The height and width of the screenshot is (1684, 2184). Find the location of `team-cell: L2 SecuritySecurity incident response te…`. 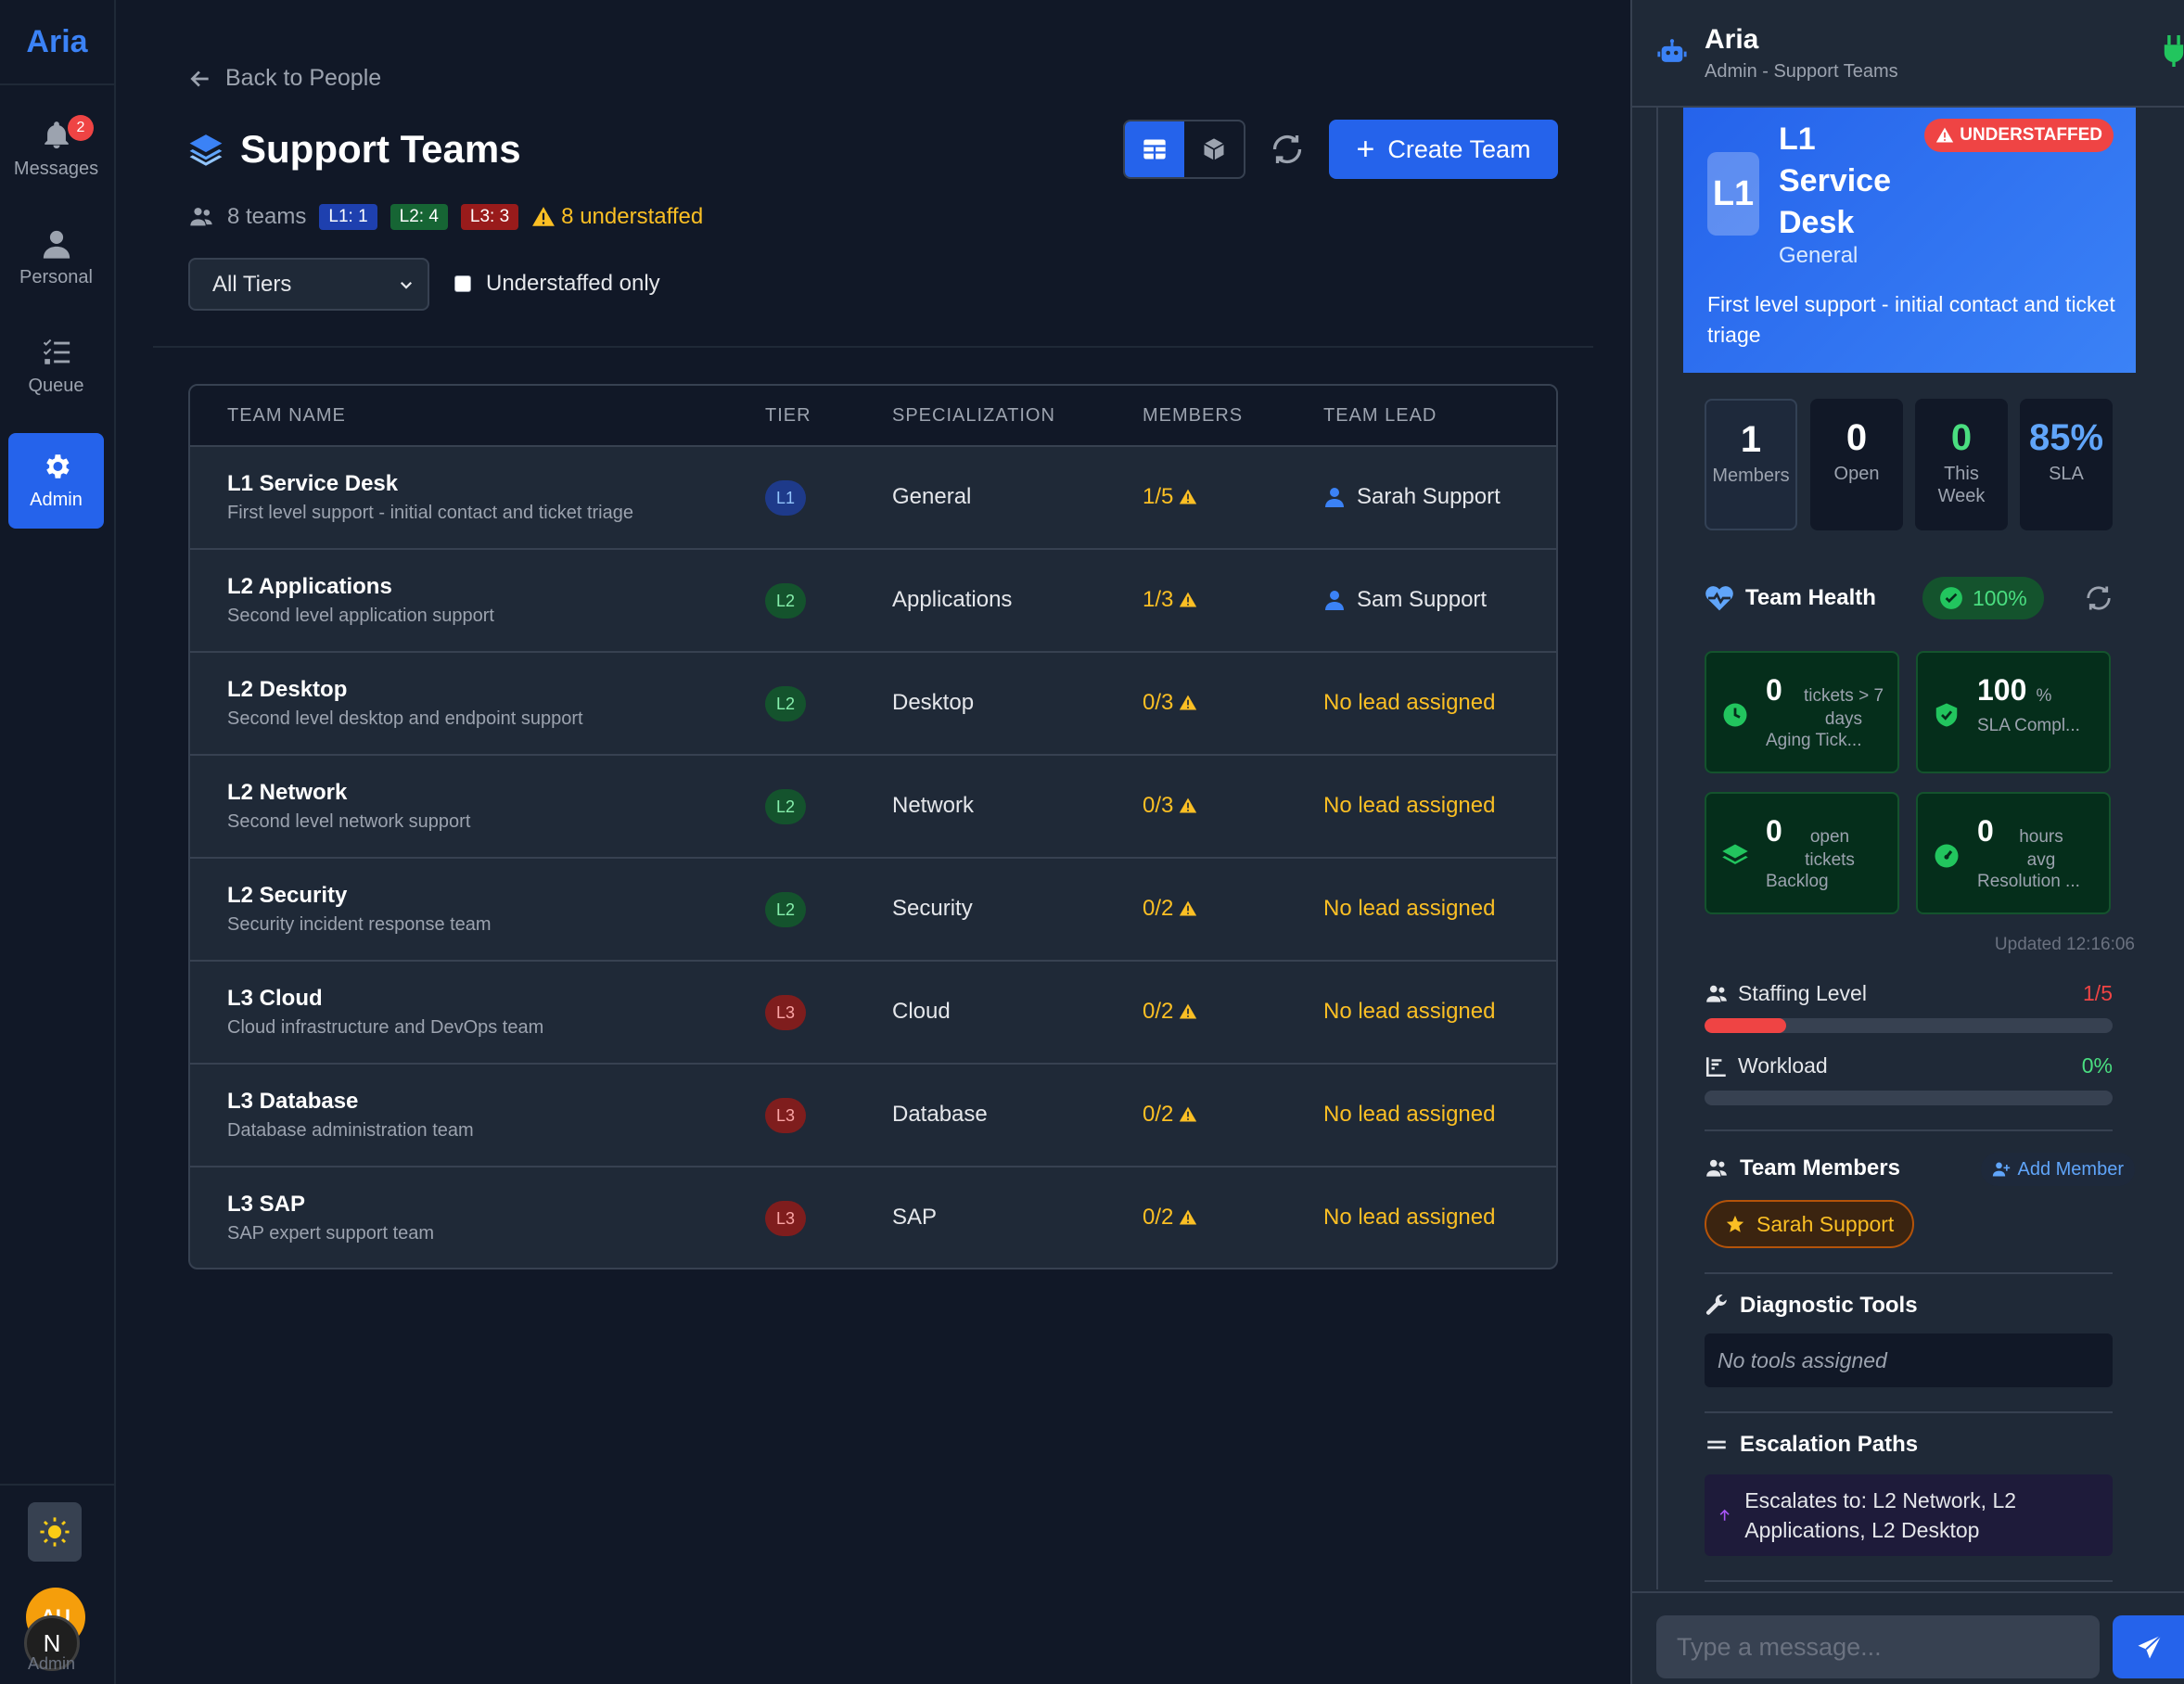

team-cell: L2 SecuritySecurity incident response te… is located at coordinates (359, 909).